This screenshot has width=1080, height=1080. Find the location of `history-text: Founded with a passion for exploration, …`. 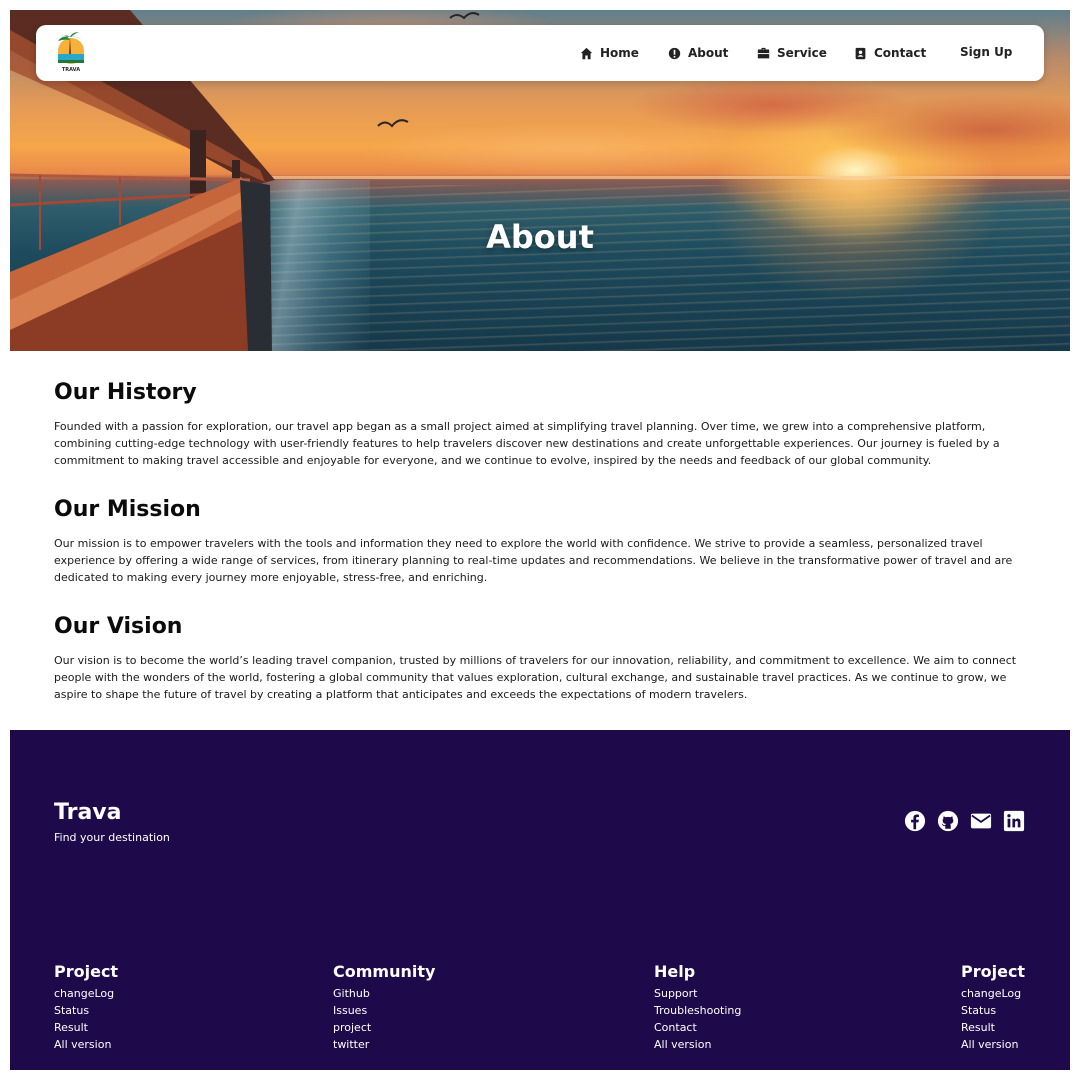

history-text: Founded with a passion for exploration, … is located at coordinates (527, 443).